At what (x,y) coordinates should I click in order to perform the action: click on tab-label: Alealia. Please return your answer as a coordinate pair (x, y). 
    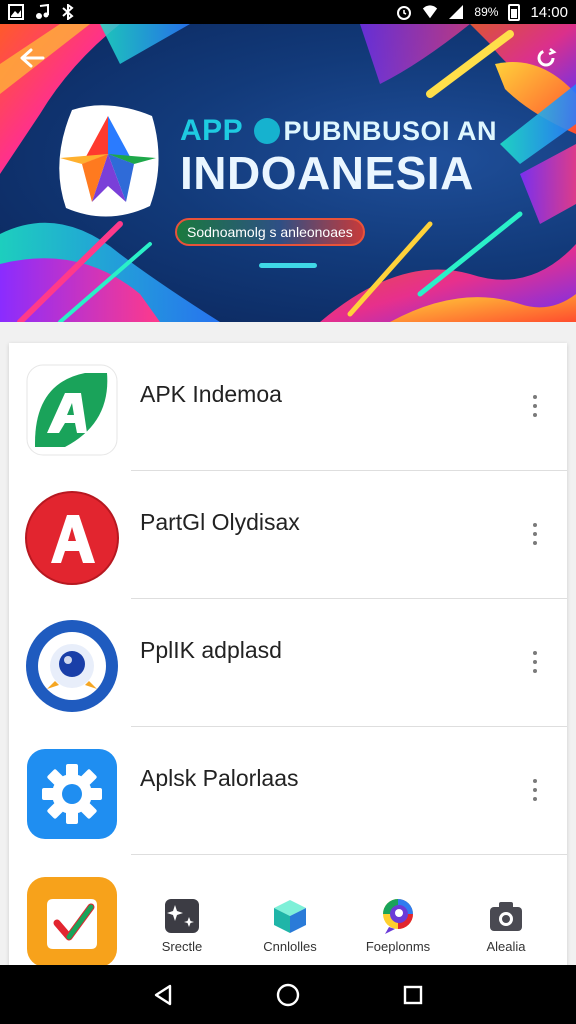
    Looking at the image, I should click on (506, 946).